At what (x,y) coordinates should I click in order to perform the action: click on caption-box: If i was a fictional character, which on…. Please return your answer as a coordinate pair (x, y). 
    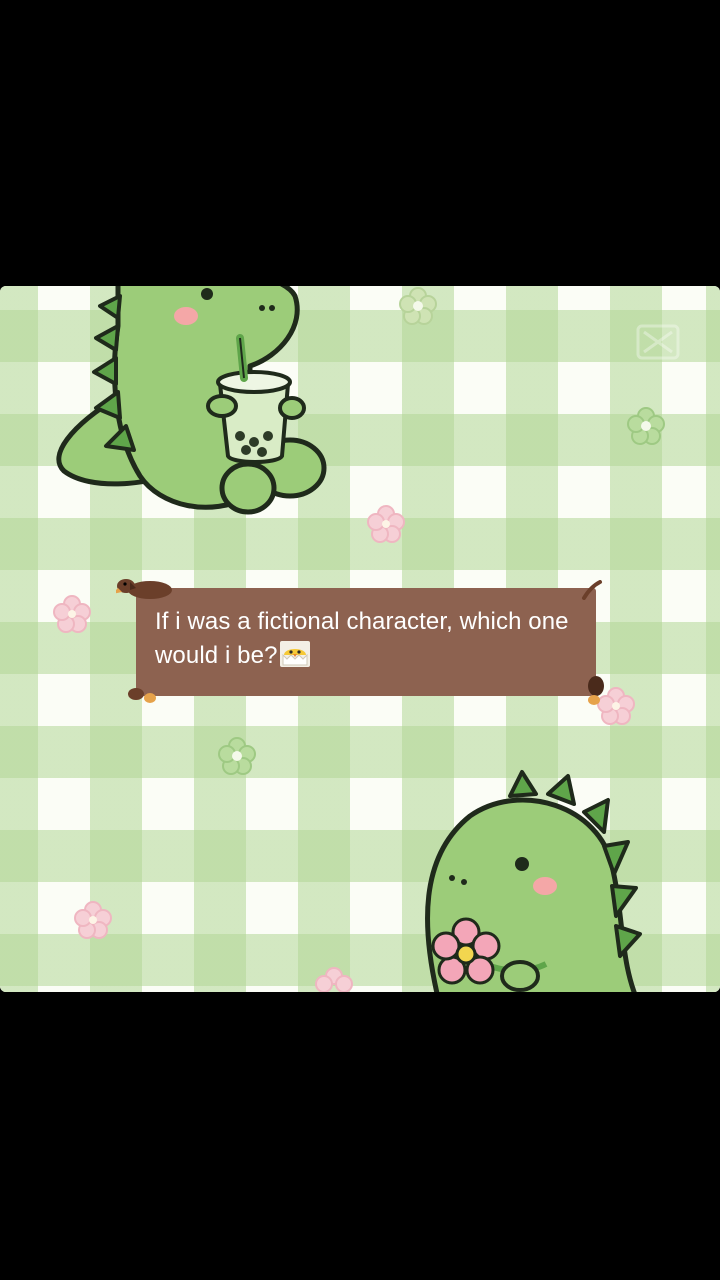
    Looking at the image, I should click on (360, 642).